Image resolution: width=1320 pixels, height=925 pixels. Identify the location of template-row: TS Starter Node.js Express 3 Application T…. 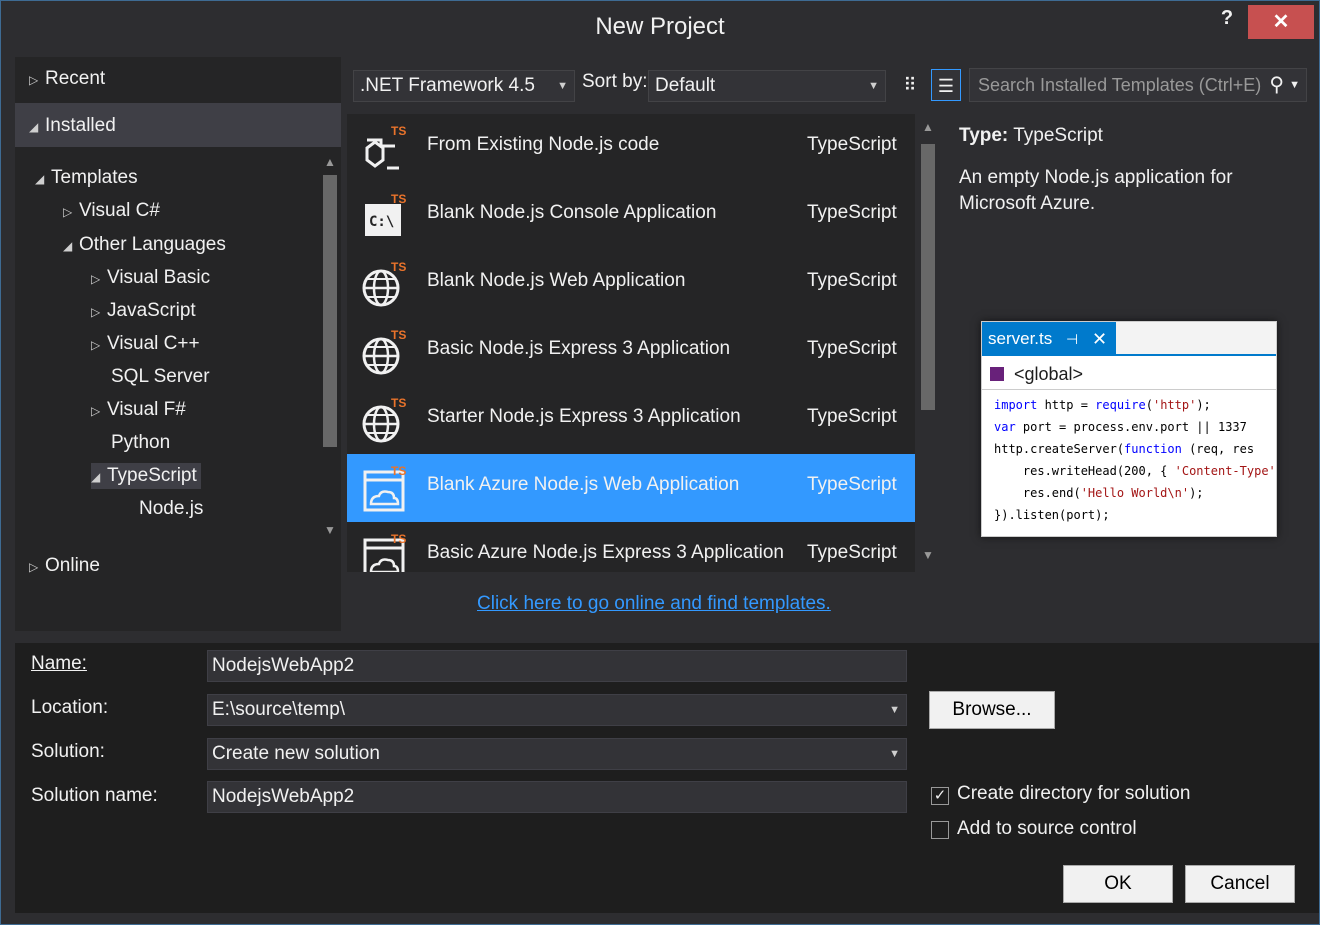
(631, 420).